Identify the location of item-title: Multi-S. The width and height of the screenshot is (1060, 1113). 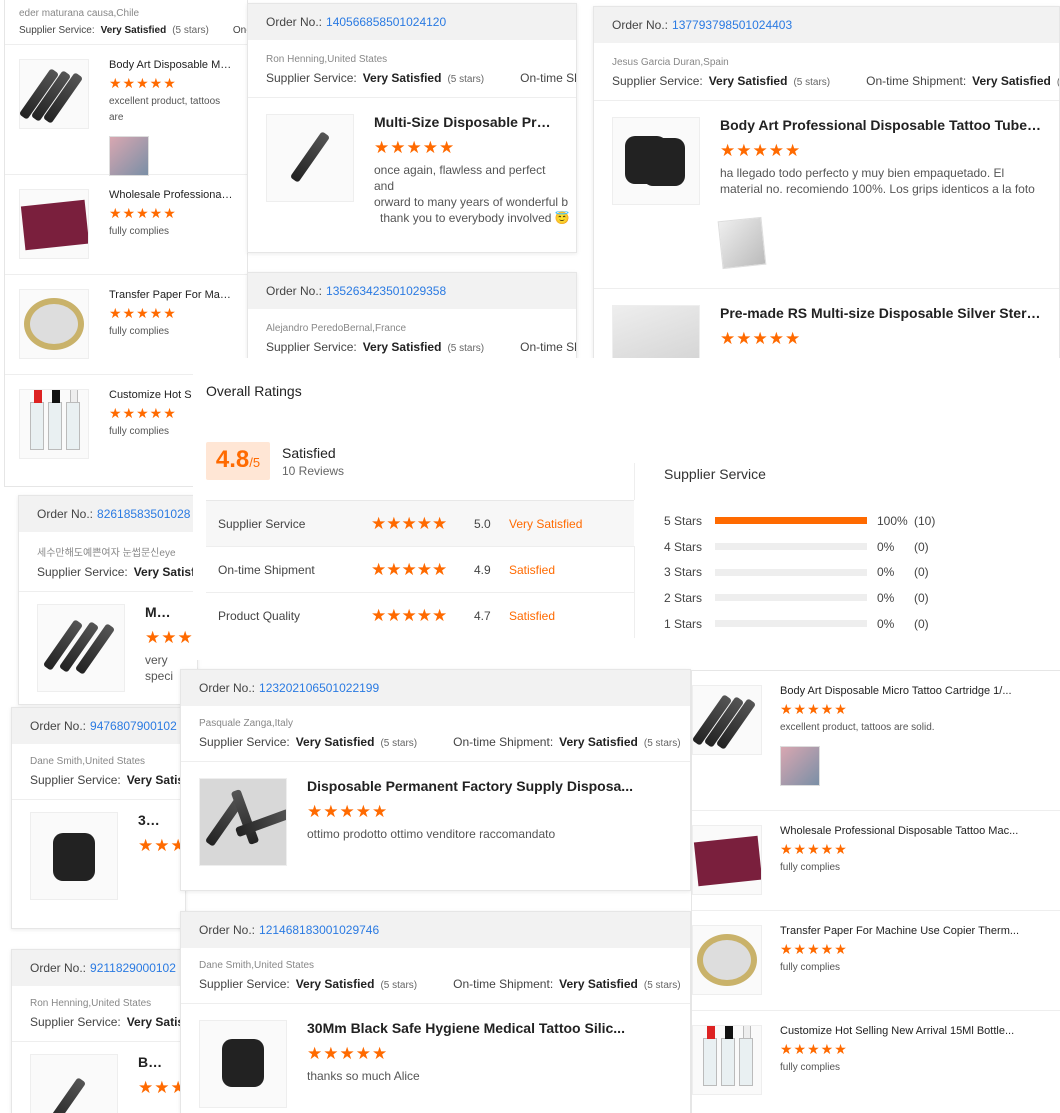
(162, 612).